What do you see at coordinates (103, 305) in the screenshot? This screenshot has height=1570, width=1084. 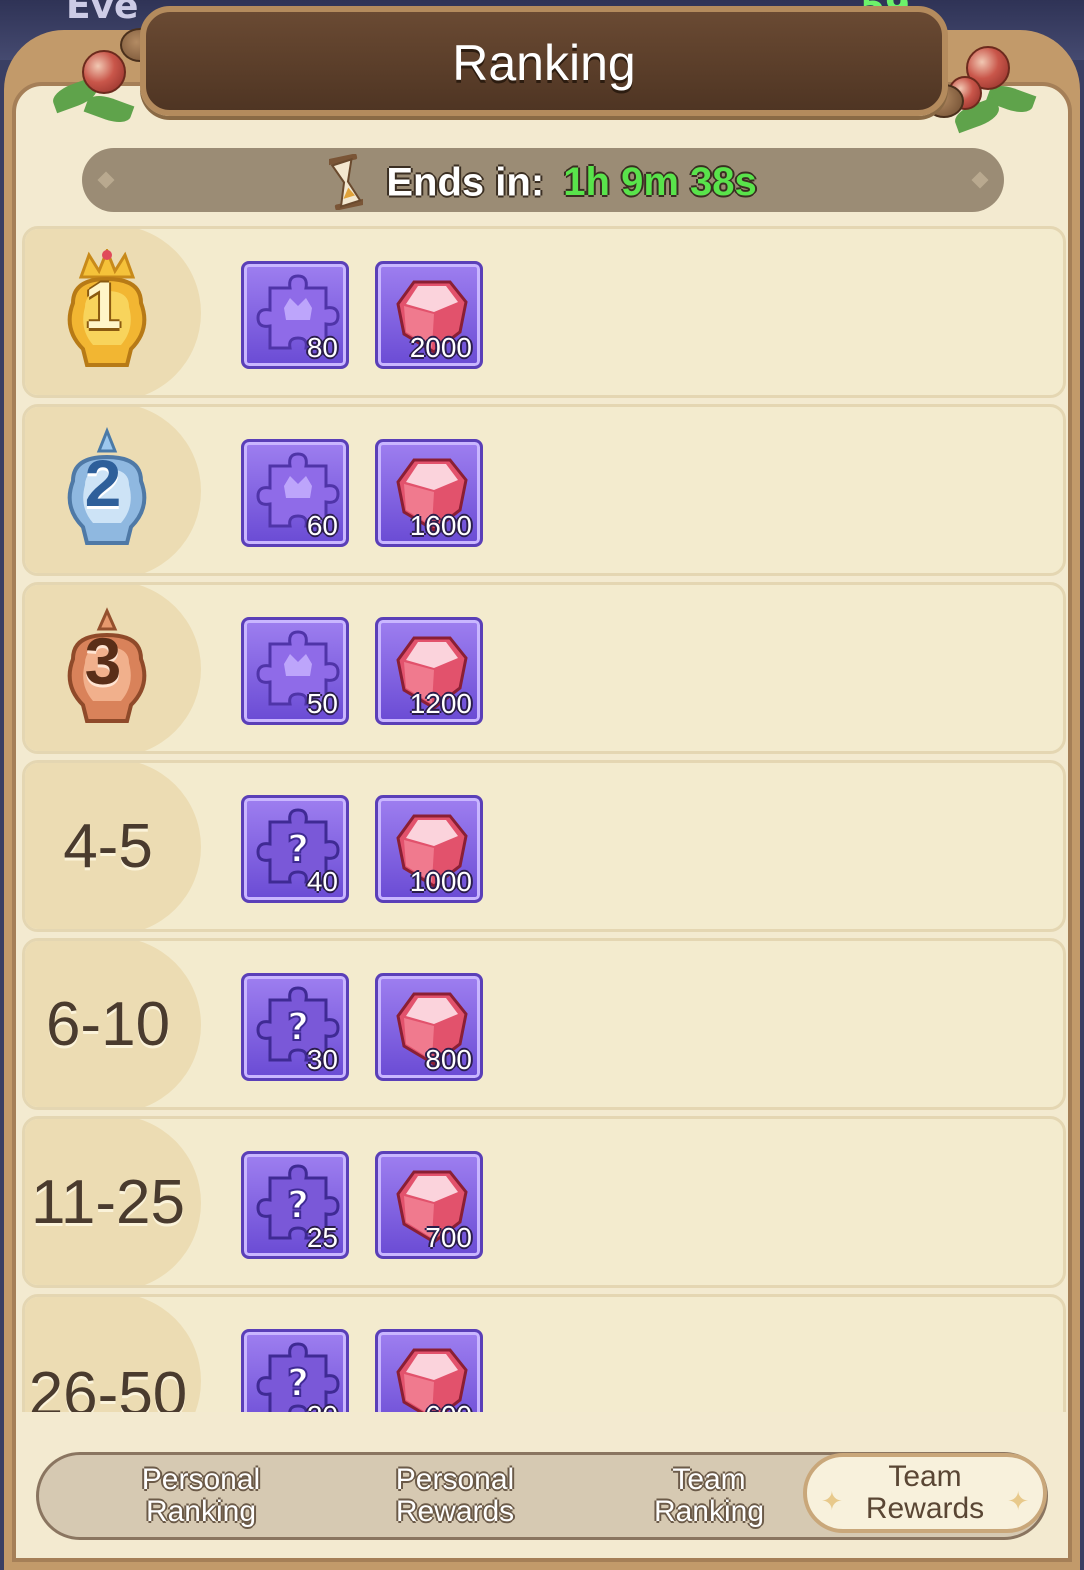 I see `rank-label: 1` at bounding box center [103, 305].